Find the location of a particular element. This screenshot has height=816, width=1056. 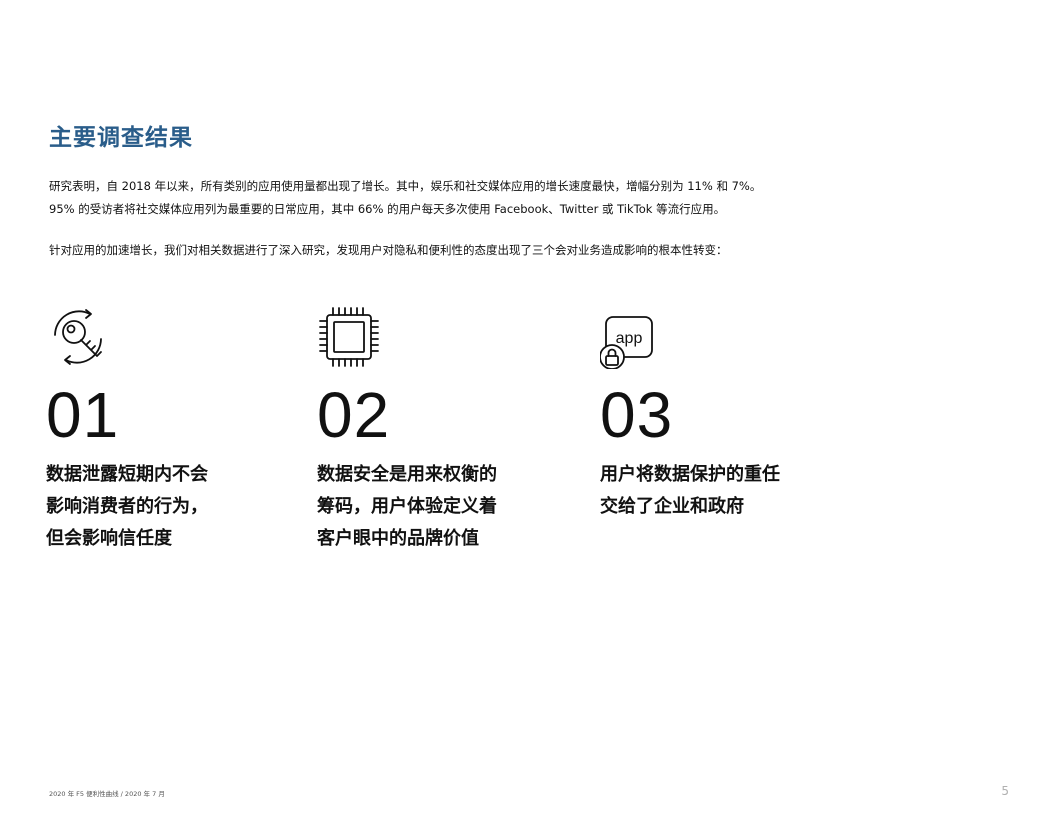

key-rotate-icon is located at coordinates (78, 337).